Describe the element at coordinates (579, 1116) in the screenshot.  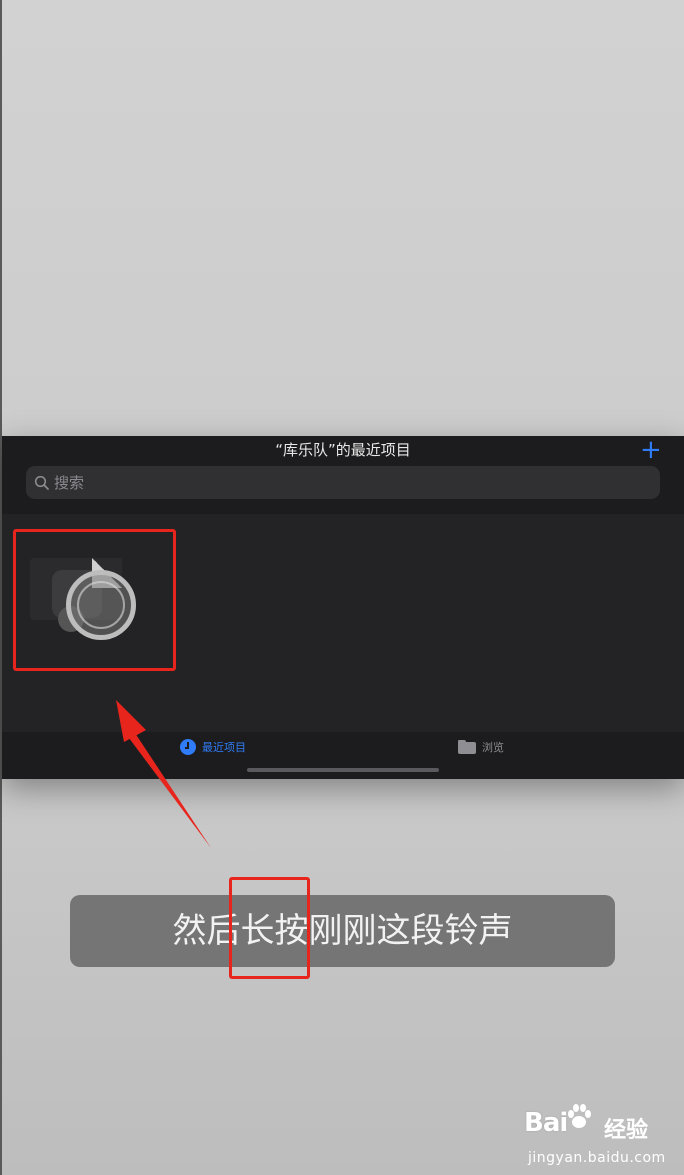
I see `baidu-paw-icon` at that location.